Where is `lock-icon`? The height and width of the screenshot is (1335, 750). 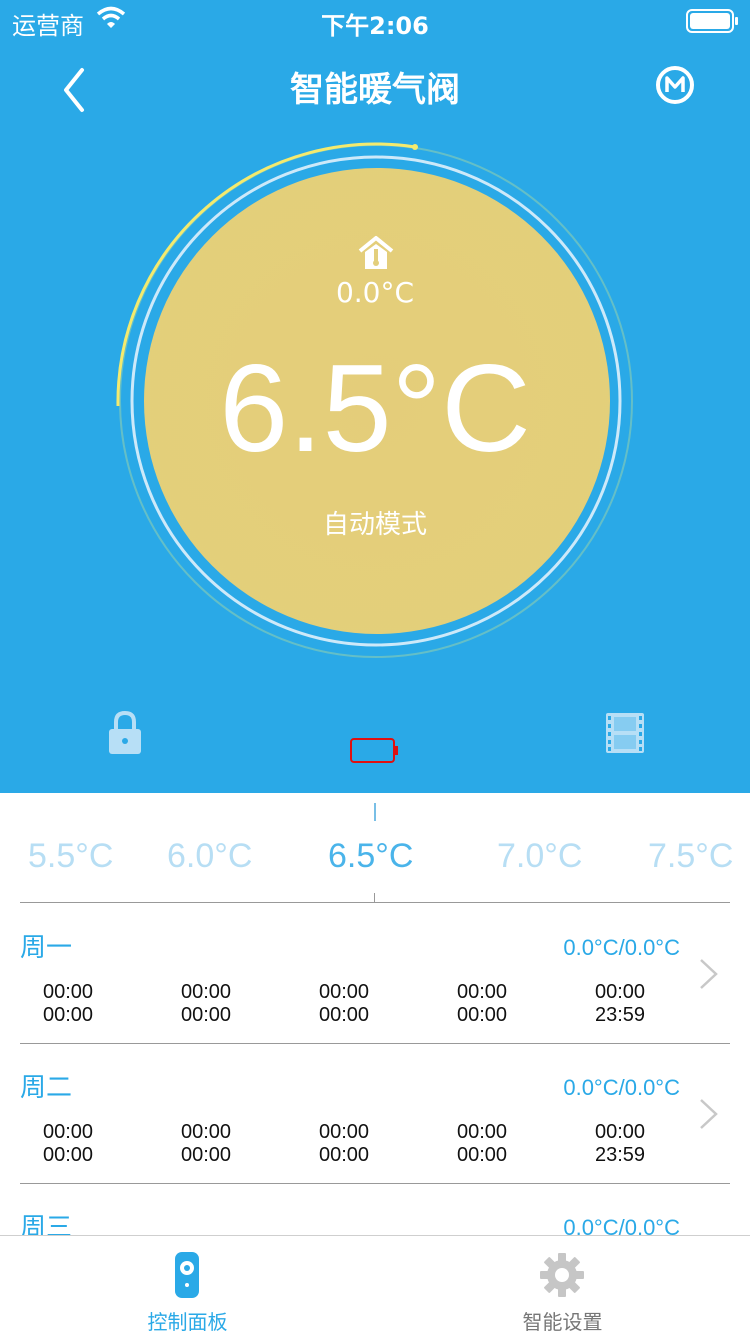 lock-icon is located at coordinates (125, 733).